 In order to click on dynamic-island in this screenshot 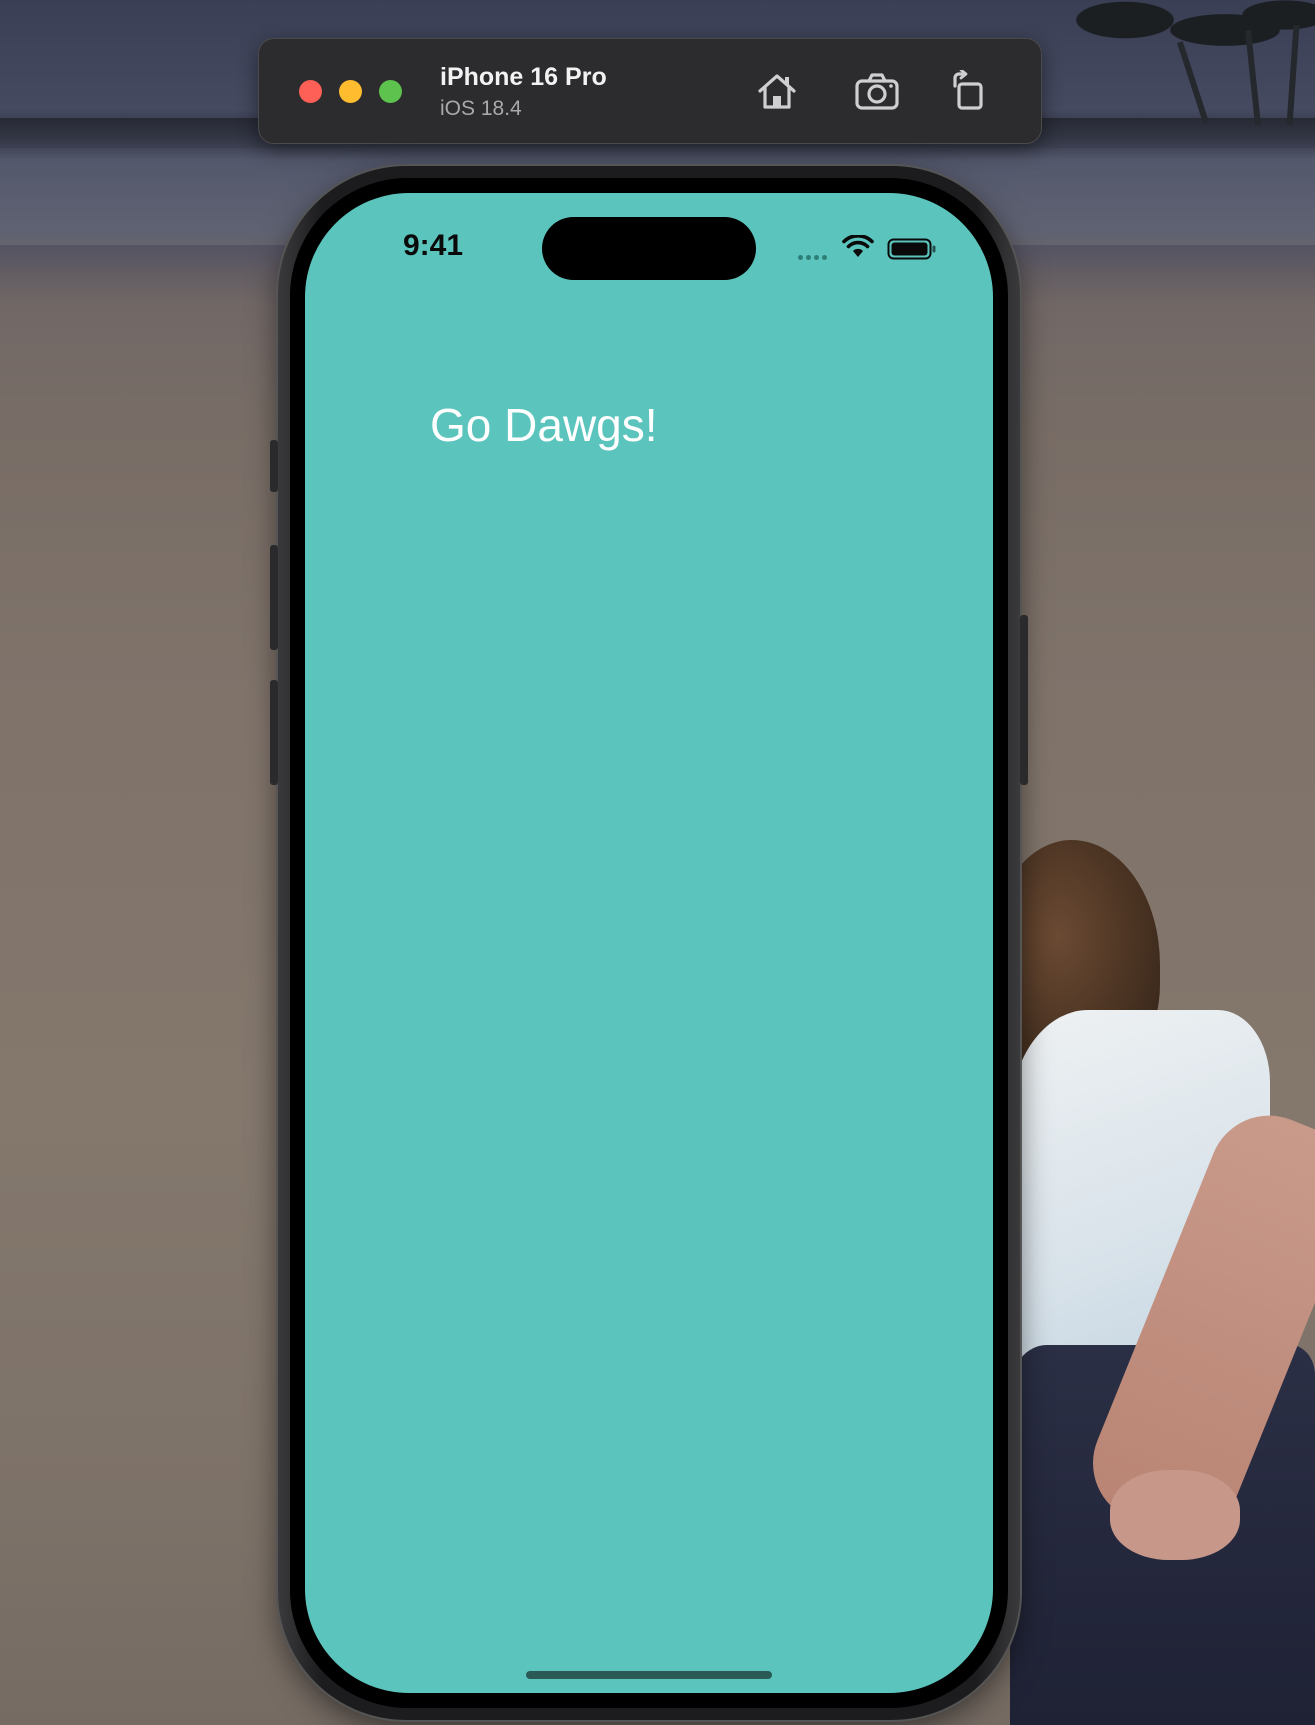, I will do `click(649, 248)`.